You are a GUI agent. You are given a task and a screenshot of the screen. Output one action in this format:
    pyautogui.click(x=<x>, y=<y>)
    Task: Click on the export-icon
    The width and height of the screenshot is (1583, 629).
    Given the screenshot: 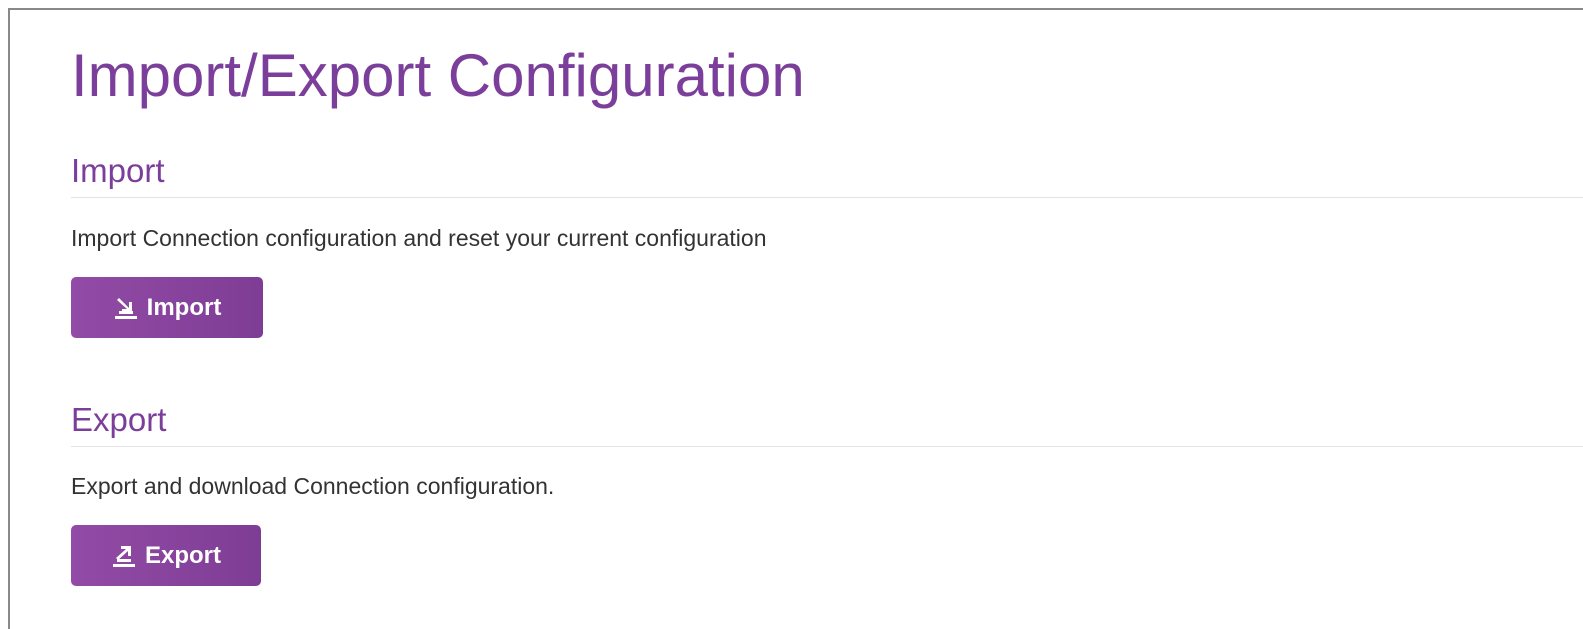 What is the action you would take?
    pyautogui.click(x=124, y=556)
    